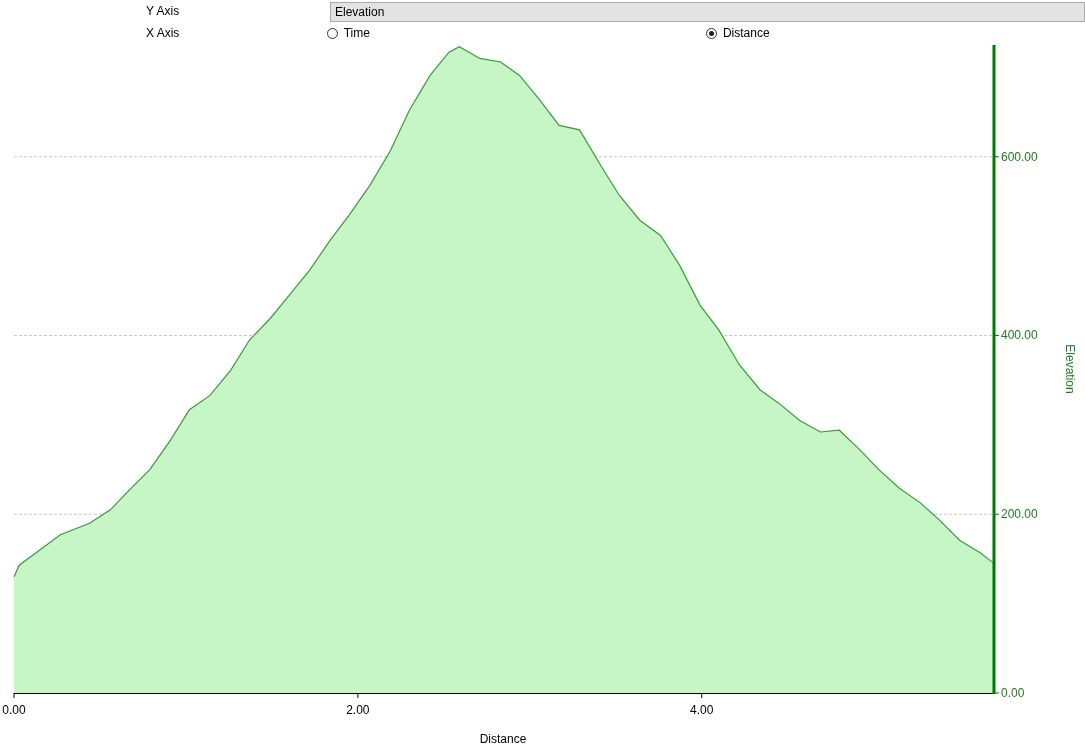 The image size is (1085, 745). I want to click on axis-title: Elevation, so click(1070, 369).